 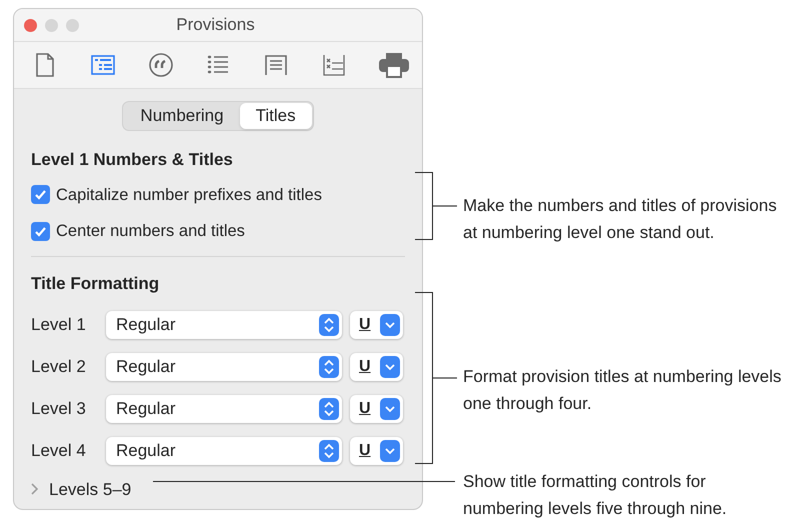 I want to click on level-label: Level 4, so click(x=59, y=451).